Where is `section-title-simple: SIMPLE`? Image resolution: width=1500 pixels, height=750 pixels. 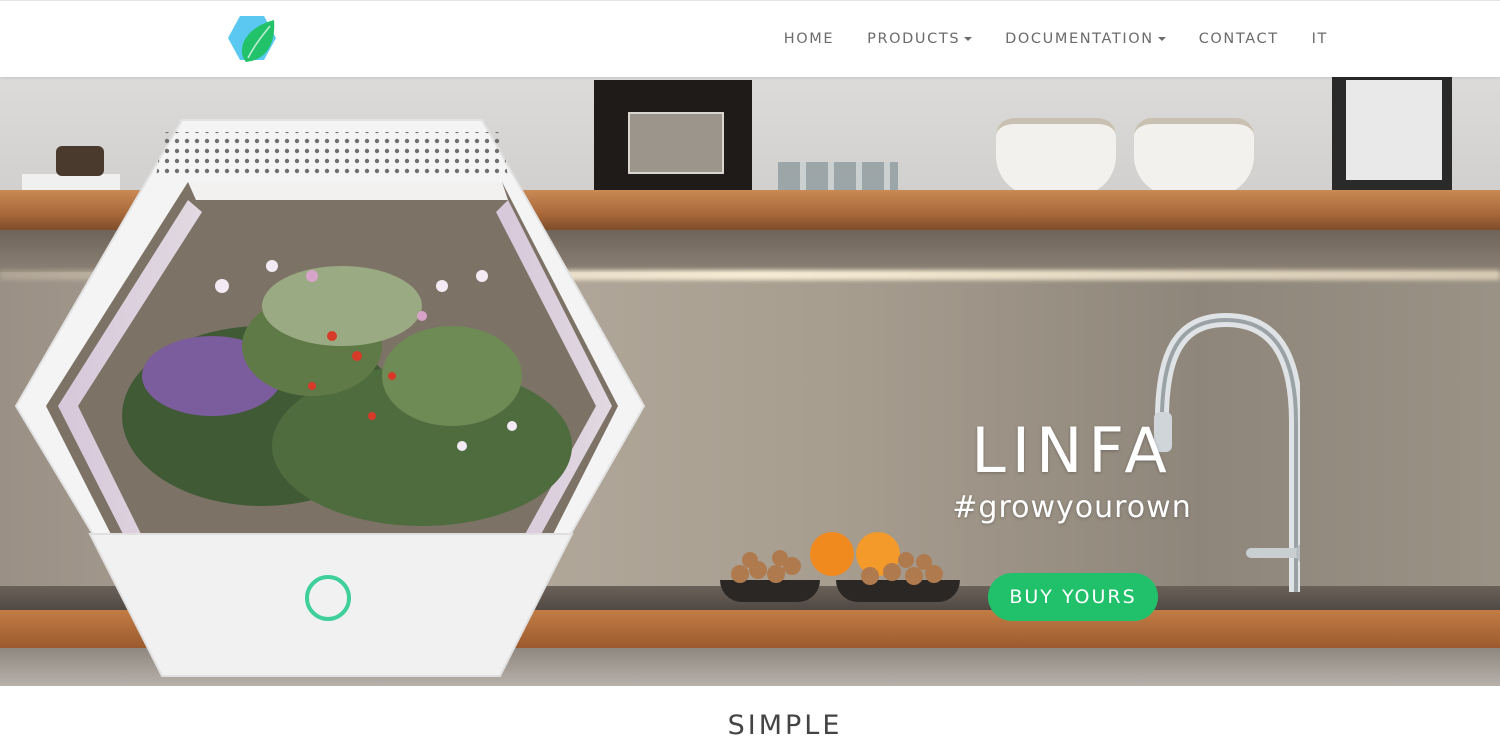
section-title-simple: SIMPLE is located at coordinates (785, 725).